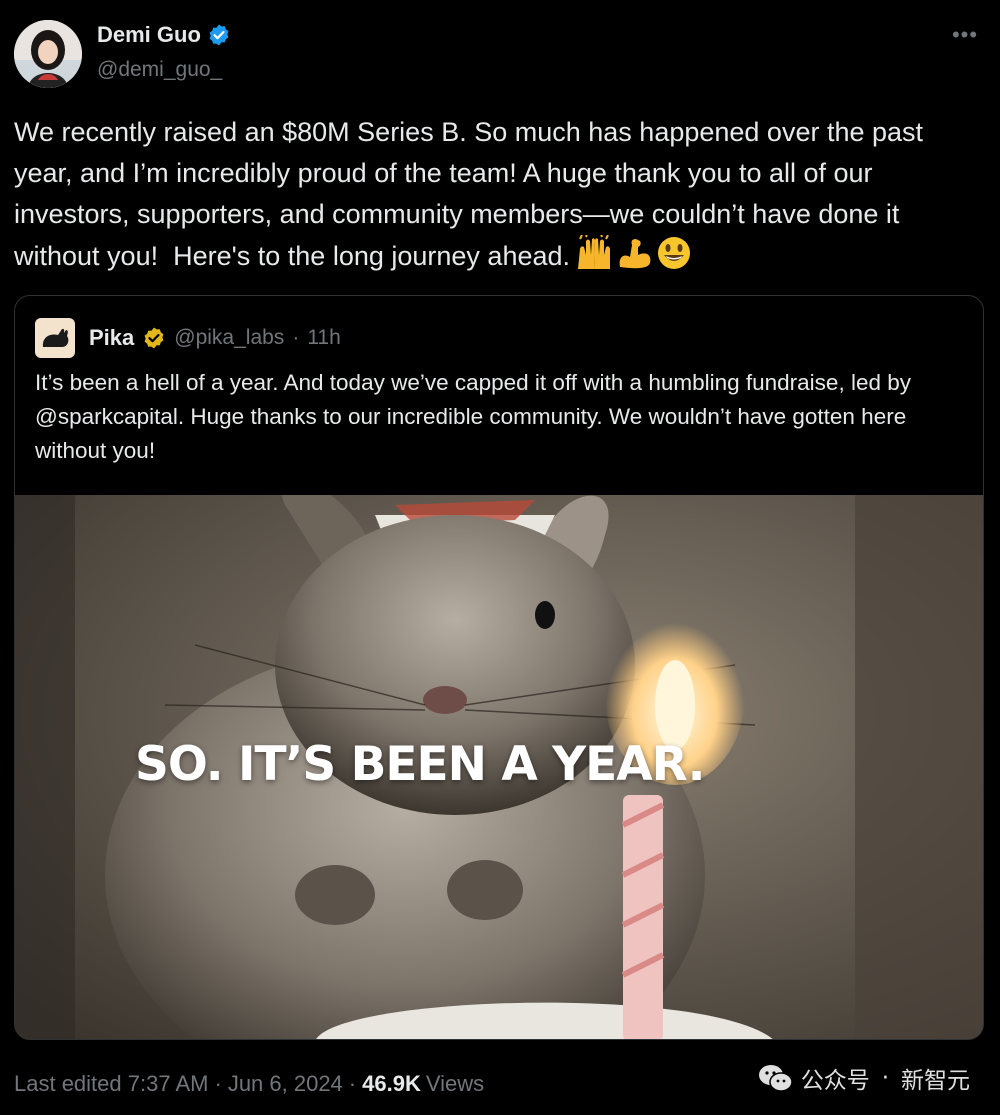 This screenshot has height=1115, width=1000. What do you see at coordinates (111, 338) in the screenshot?
I see `quoted-author-name: Pika` at bounding box center [111, 338].